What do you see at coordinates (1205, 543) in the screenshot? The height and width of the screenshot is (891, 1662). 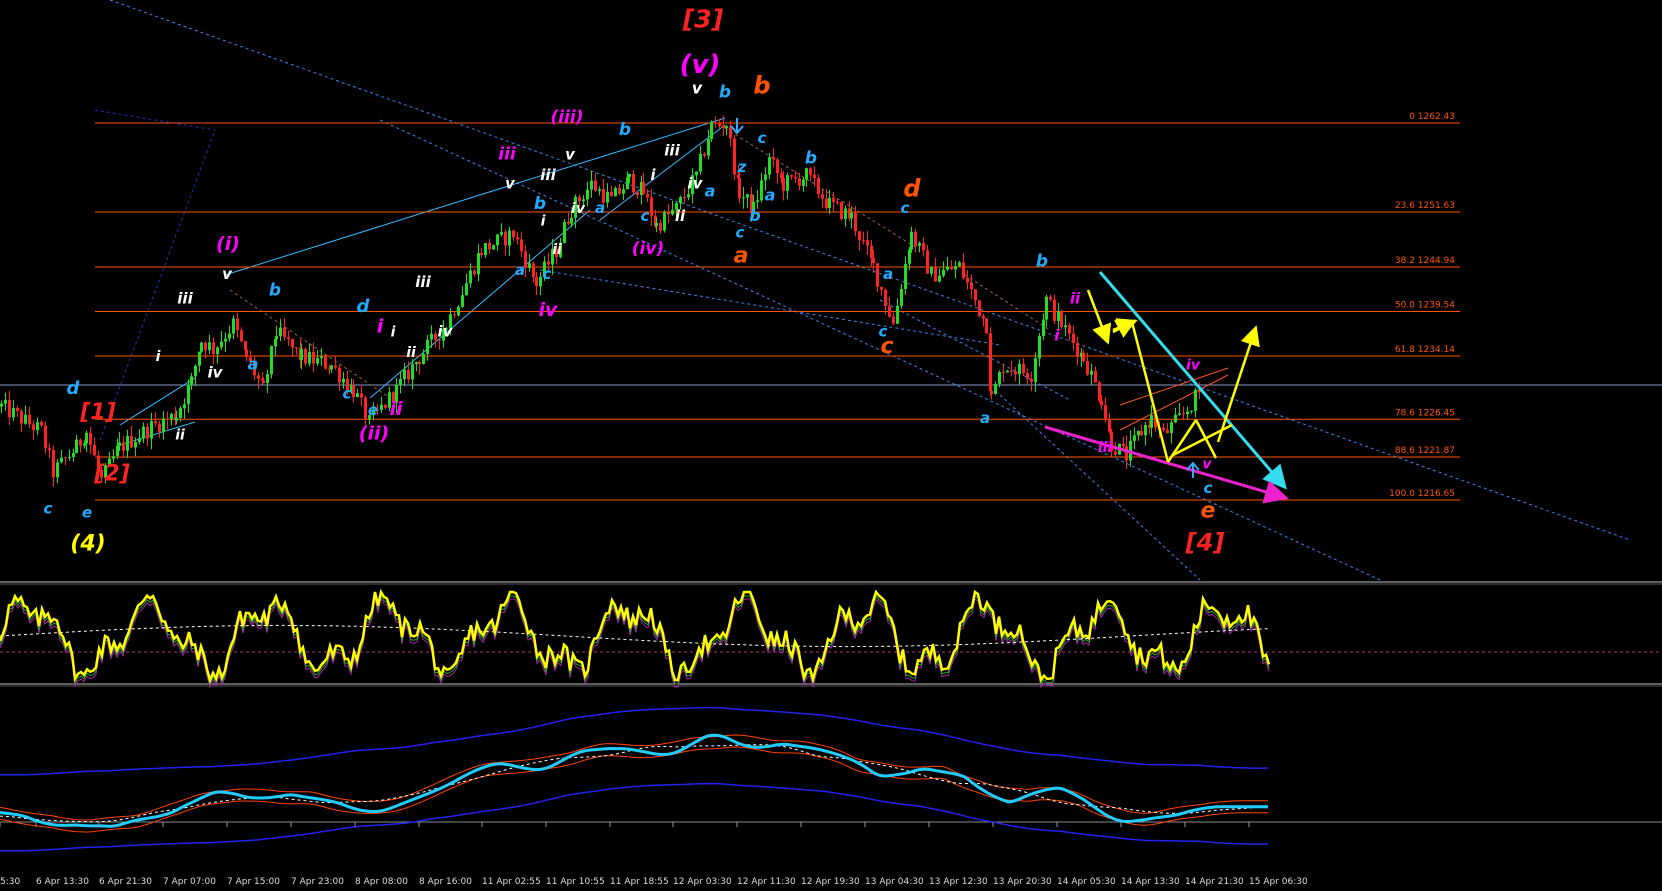 I see `wave-label: [4]` at bounding box center [1205, 543].